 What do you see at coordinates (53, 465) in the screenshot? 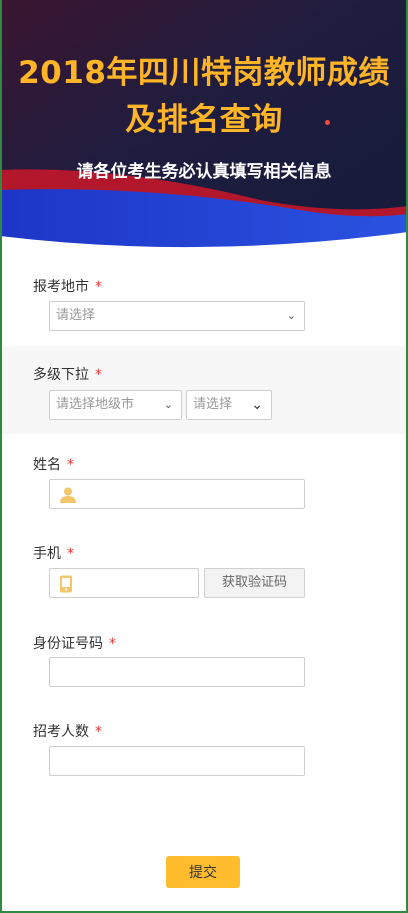
I see `name-label: 姓名 *` at bounding box center [53, 465].